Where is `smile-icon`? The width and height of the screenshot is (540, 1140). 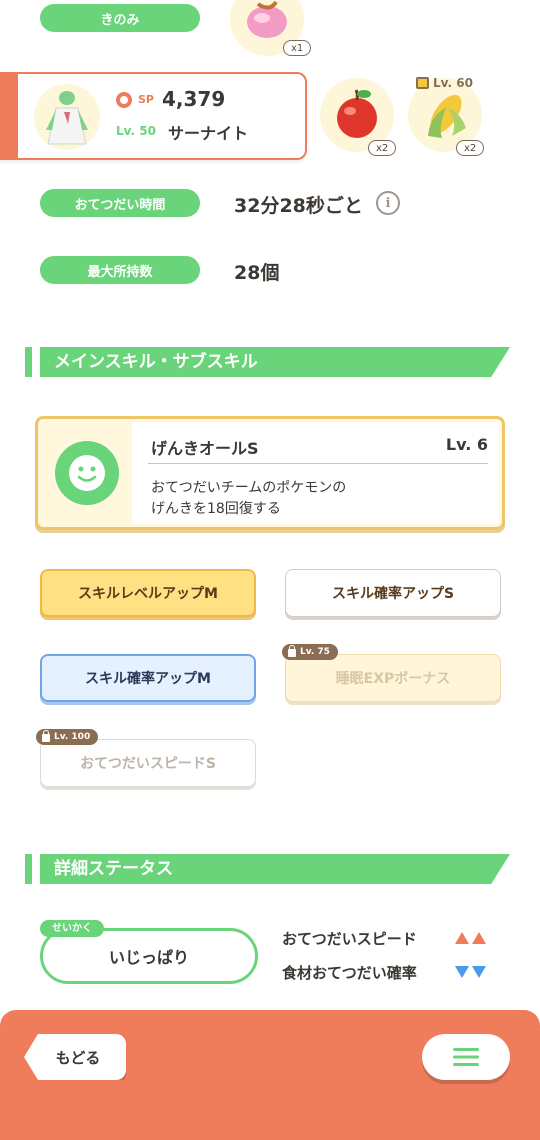 smile-icon is located at coordinates (87, 473).